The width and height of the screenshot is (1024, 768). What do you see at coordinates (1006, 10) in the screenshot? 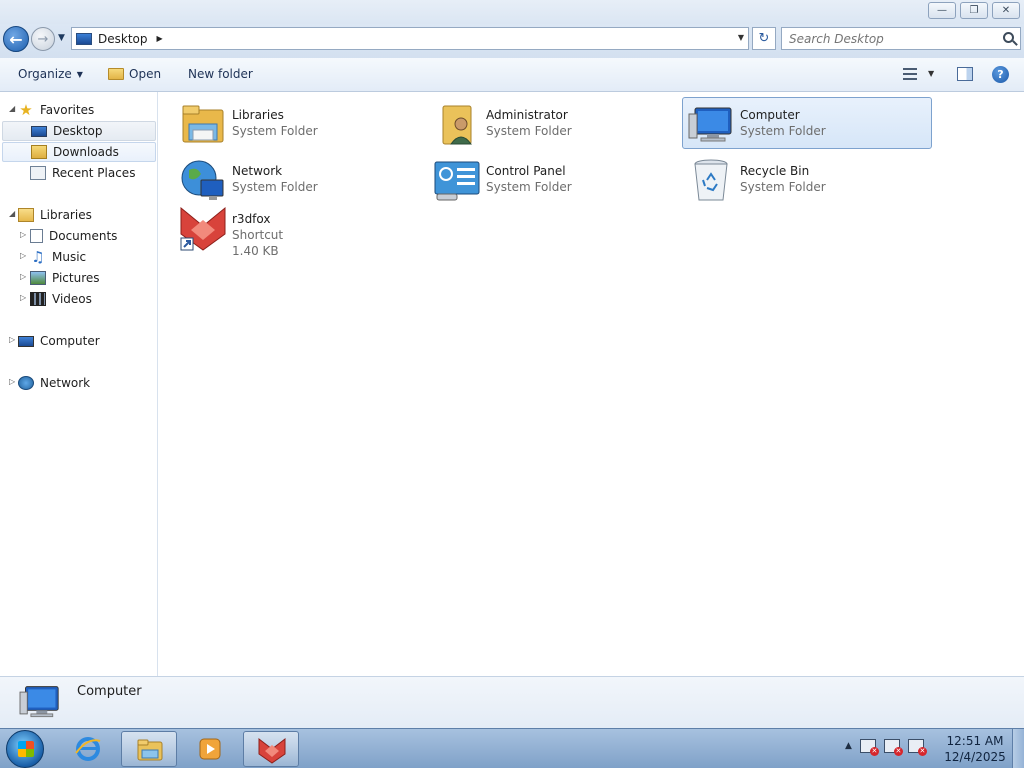
I see `close-button: ✕` at bounding box center [1006, 10].